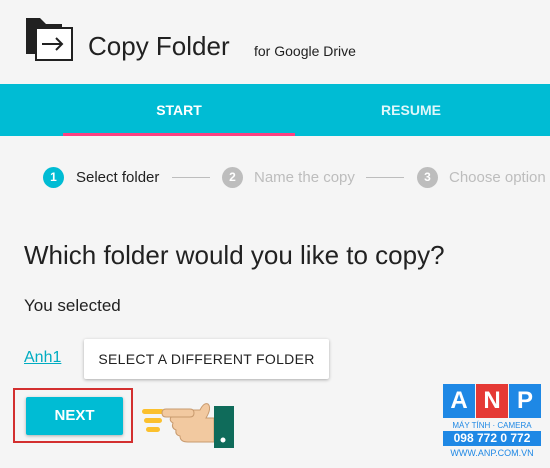 This screenshot has height=468, width=550. Describe the element at coordinates (188, 425) in the screenshot. I see `pointing-hand-icon` at that location.